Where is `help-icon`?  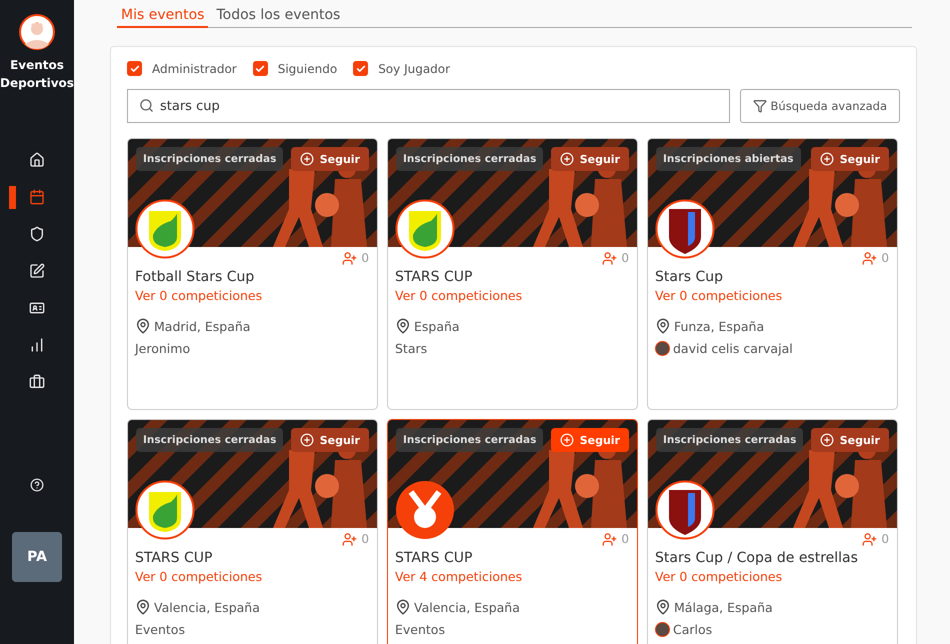
help-icon is located at coordinates (37, 485).